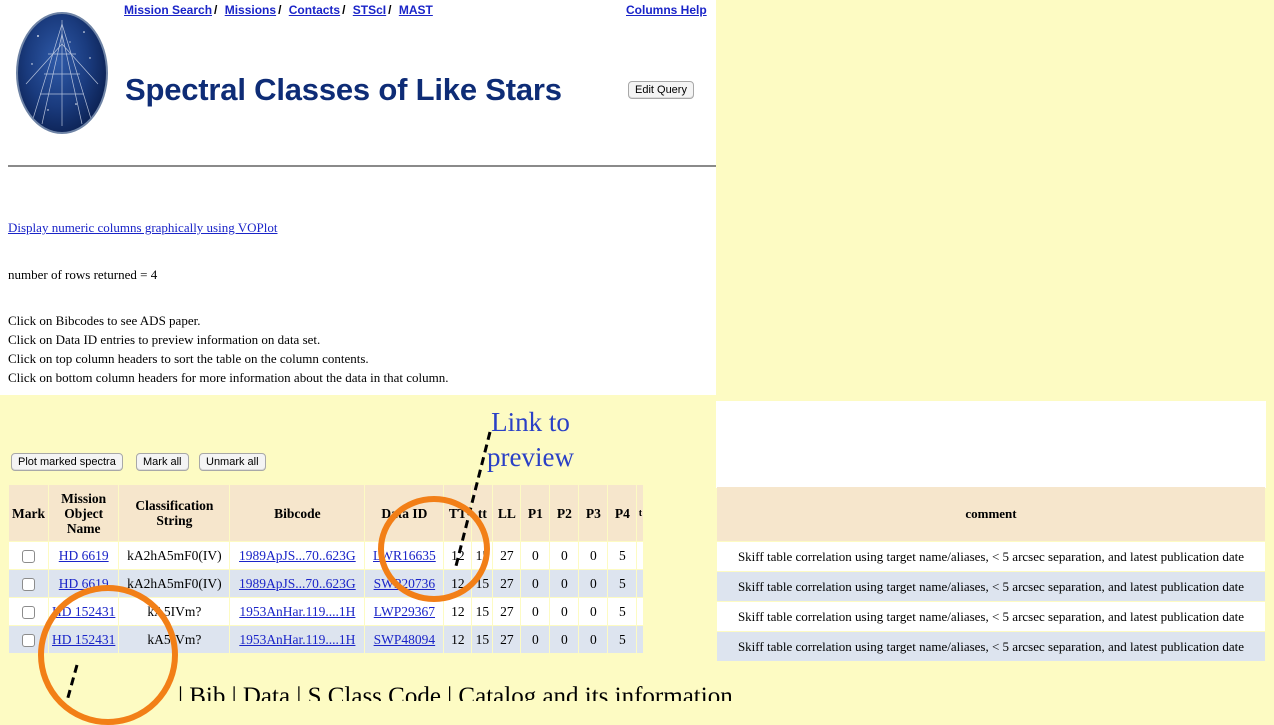 This screenshot has height=725, width=1274. Describe the element at coordinates (416, 10) in the screenshot. I see `nav-mast-link: MAST` at that location.